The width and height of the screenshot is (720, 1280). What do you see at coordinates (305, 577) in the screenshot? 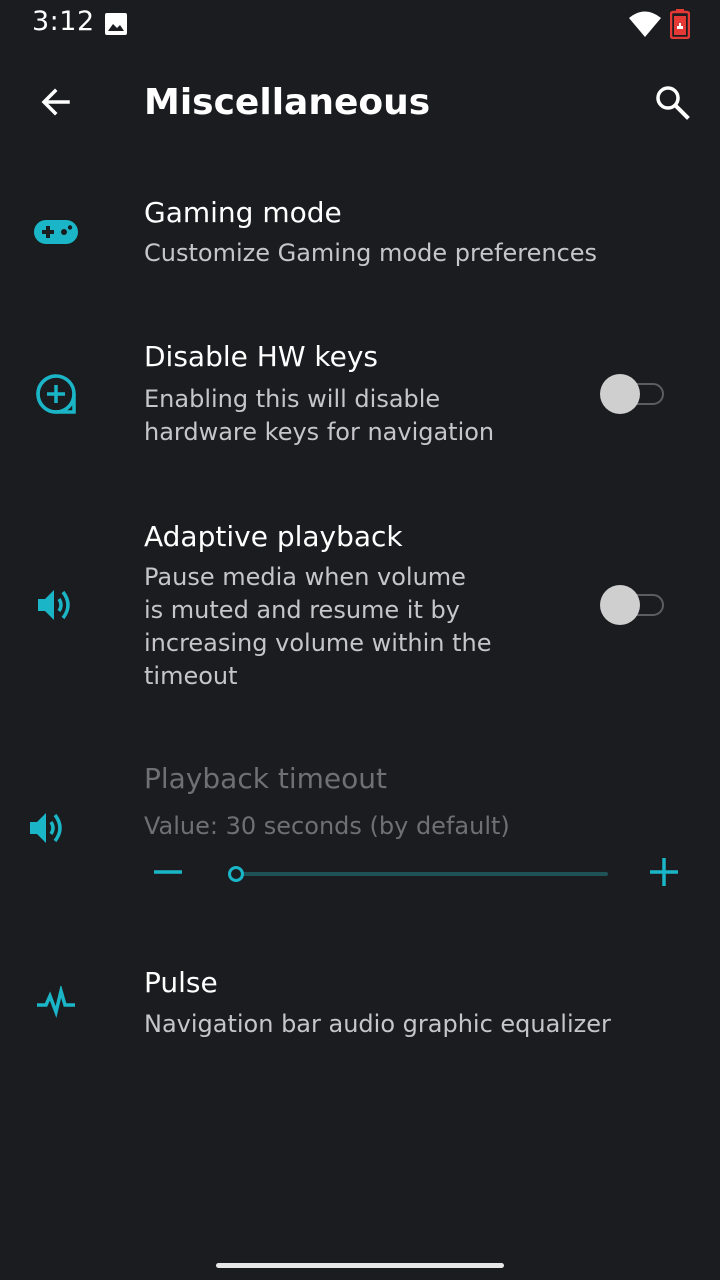
I see `summary-line: Pause media when volume` at bounding box center [305, 577].